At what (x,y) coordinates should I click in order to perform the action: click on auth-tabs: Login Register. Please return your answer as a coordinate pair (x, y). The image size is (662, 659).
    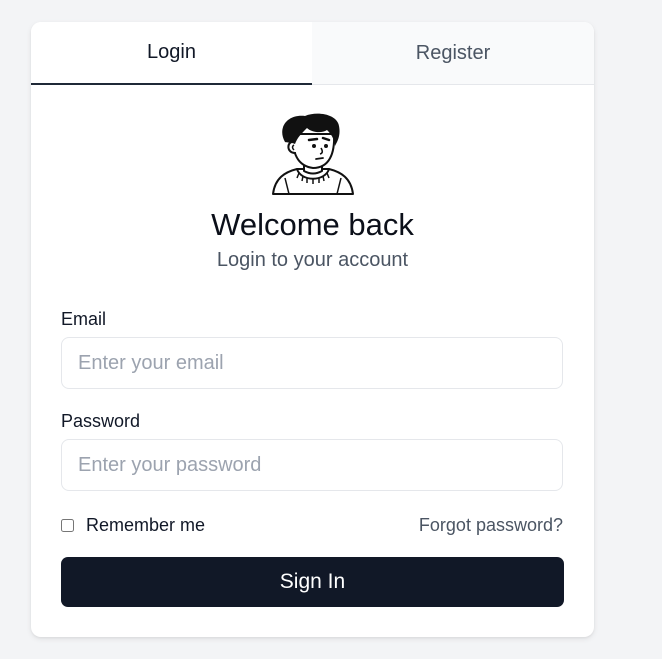
    Looking at the image, I should click on (312, 53).